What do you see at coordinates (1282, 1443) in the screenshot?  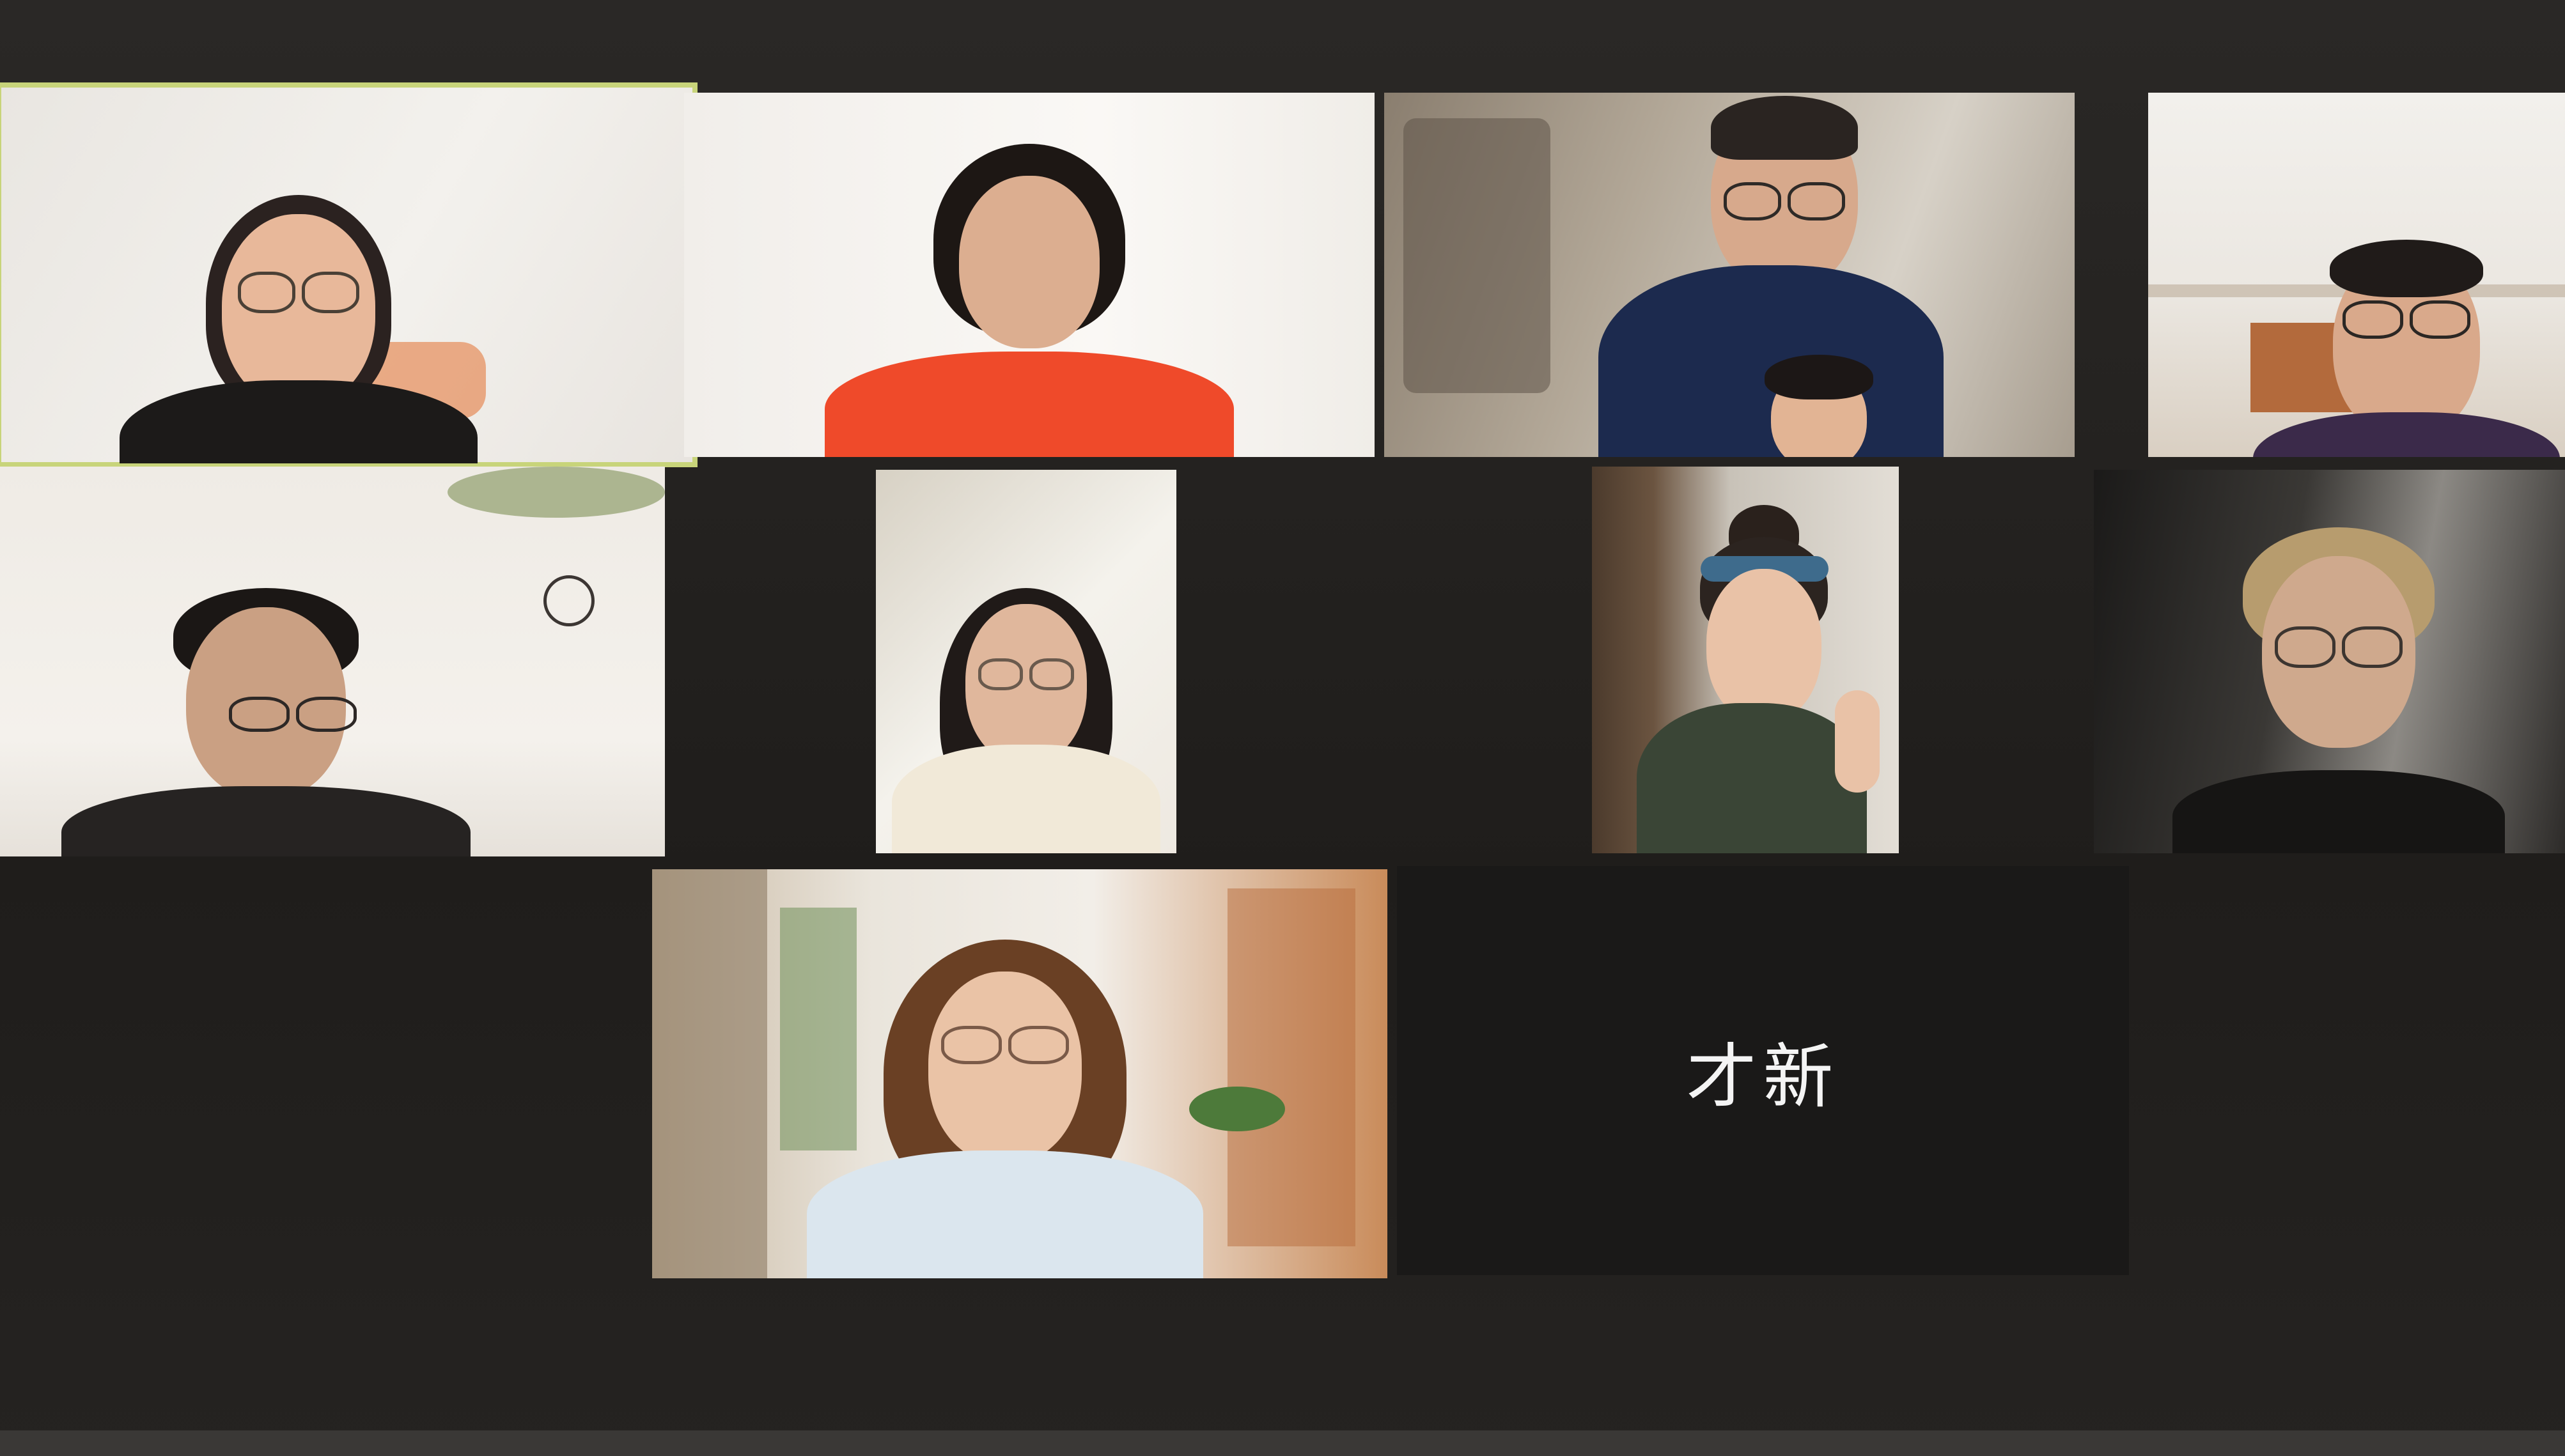 I see `screen-bottom-edge` at bounding box center [1282, 1443].